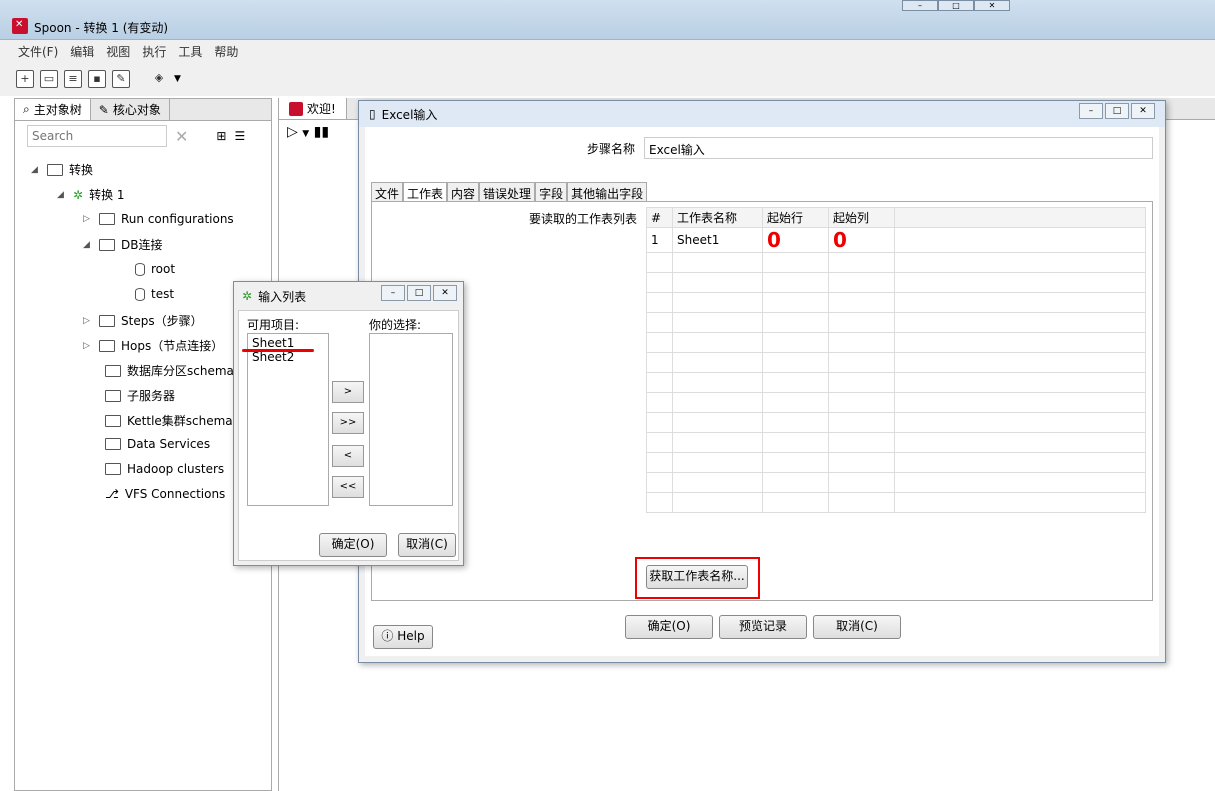  Describe the element at coordinates (103, 109) in the screenshot. I see `pencil-icon: ✎` at that location.